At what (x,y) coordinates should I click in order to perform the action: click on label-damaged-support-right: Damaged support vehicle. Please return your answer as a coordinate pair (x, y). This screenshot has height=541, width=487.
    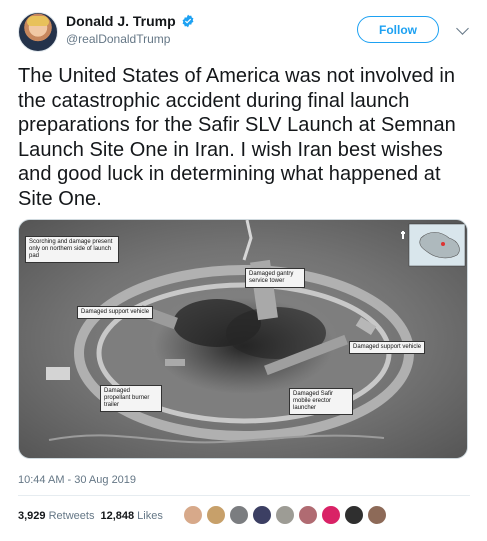
    Looking at the image, I should click on (387, 347).